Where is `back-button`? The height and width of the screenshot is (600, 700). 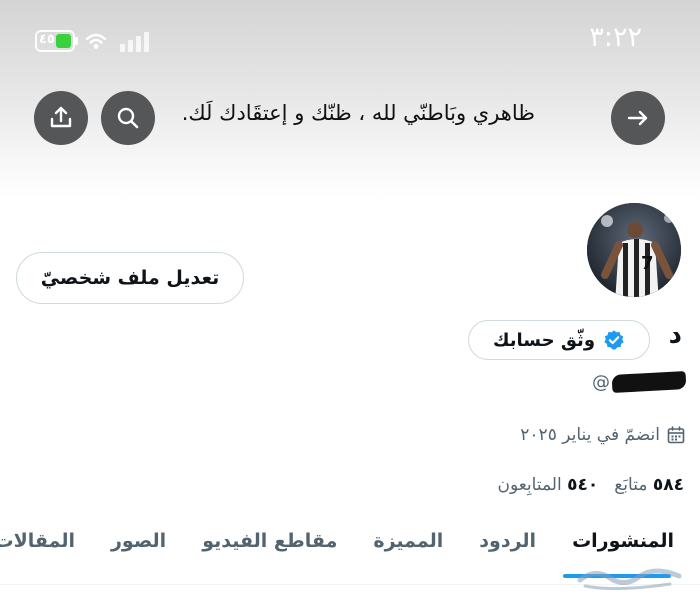 back-button is located at coordinates (638, 118).